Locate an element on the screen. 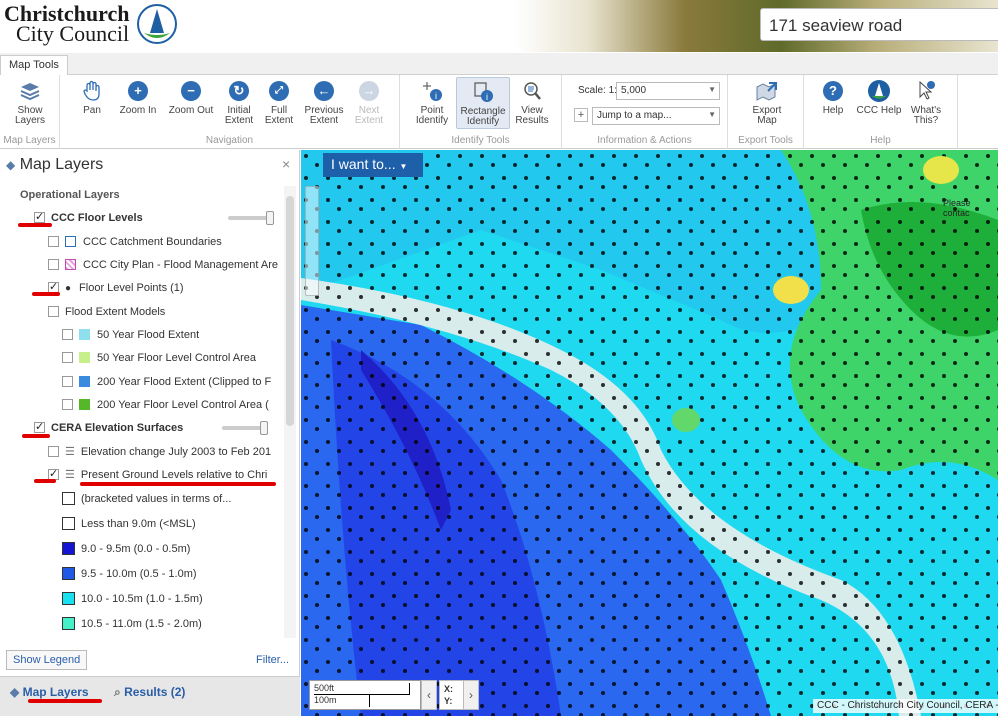 The image size is (998, 716). ccc-help-button: CCC Help is located at coordinates (879, 97).